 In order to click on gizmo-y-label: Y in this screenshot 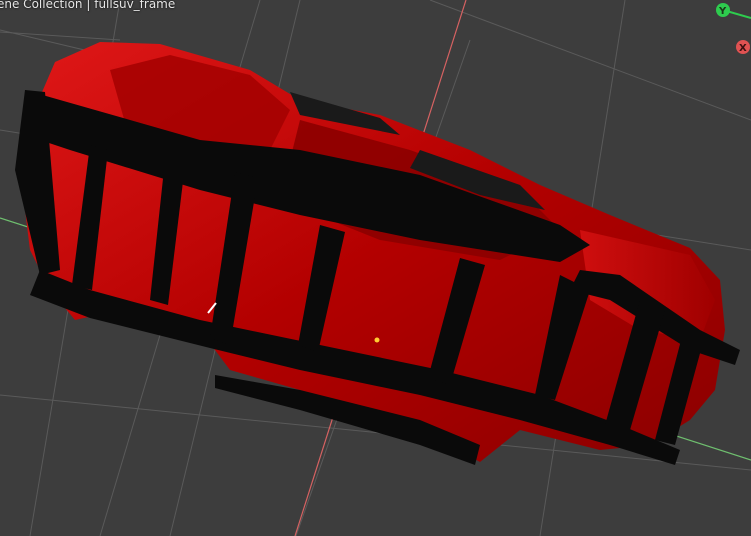, I will do `click(722, 11)`.